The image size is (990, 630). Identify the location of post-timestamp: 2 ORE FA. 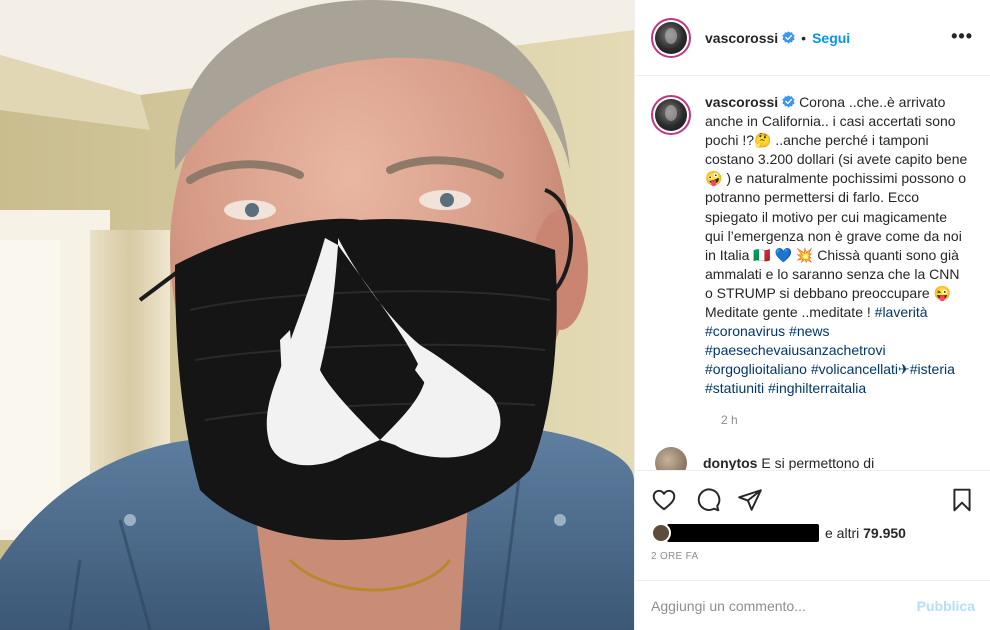
(674, 556).